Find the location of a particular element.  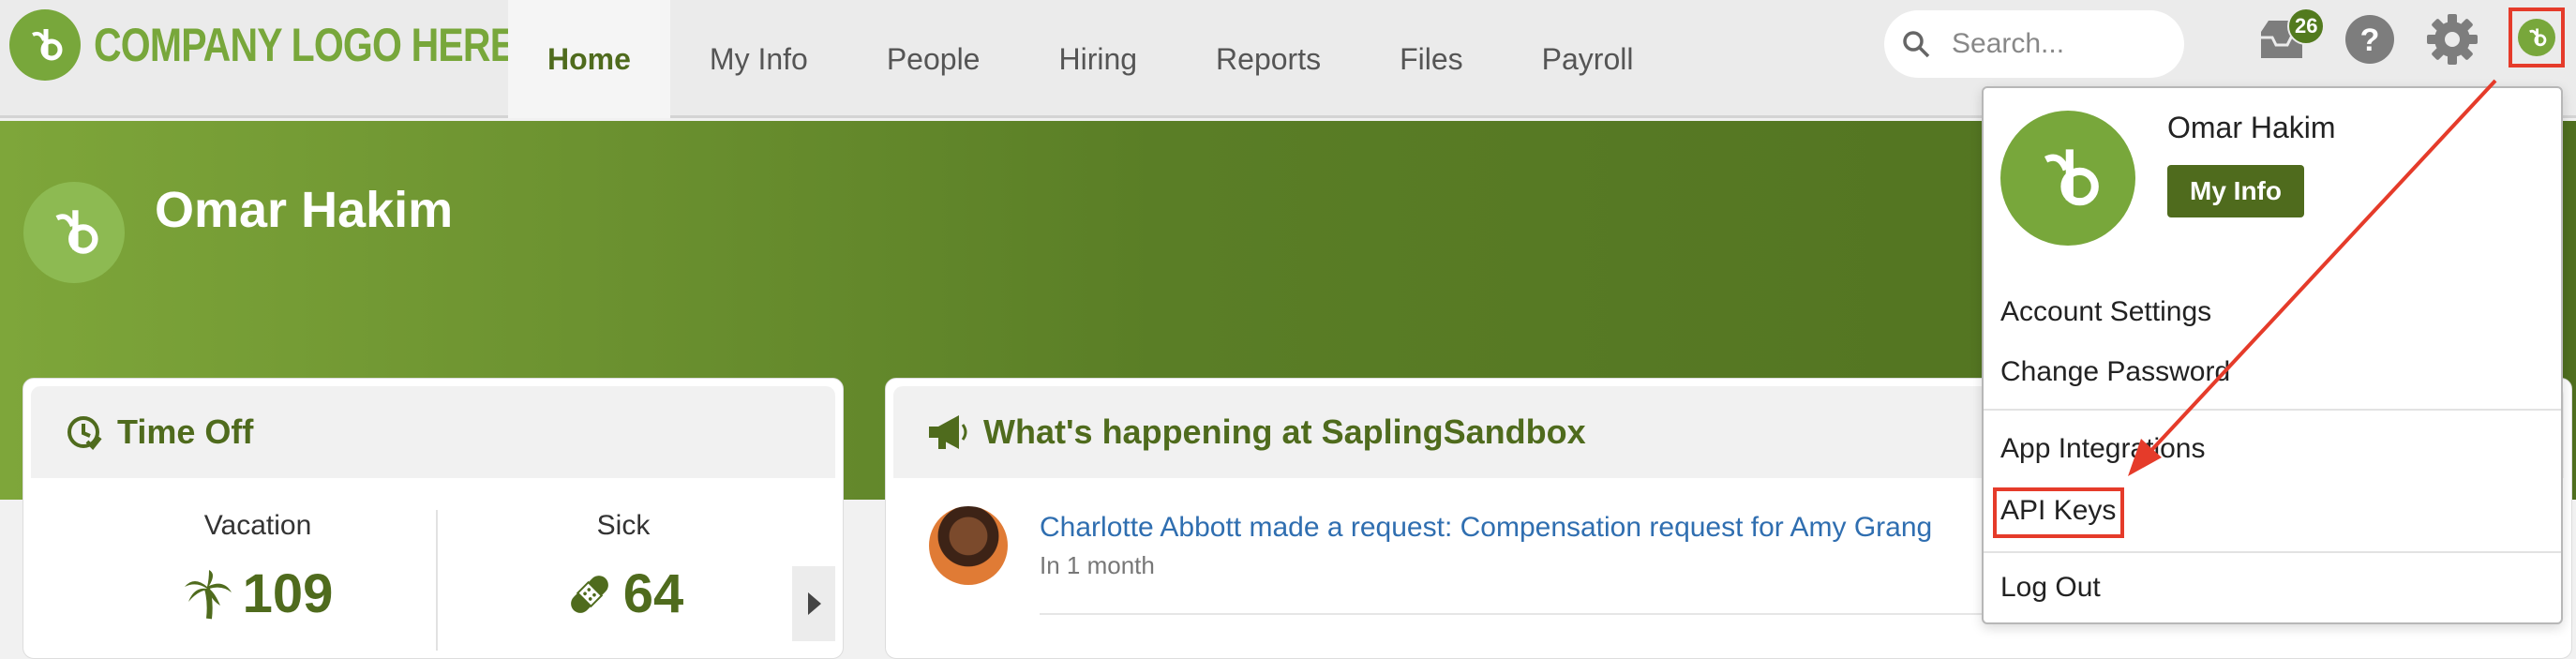

column-divider is located at coordinates (437, 580).